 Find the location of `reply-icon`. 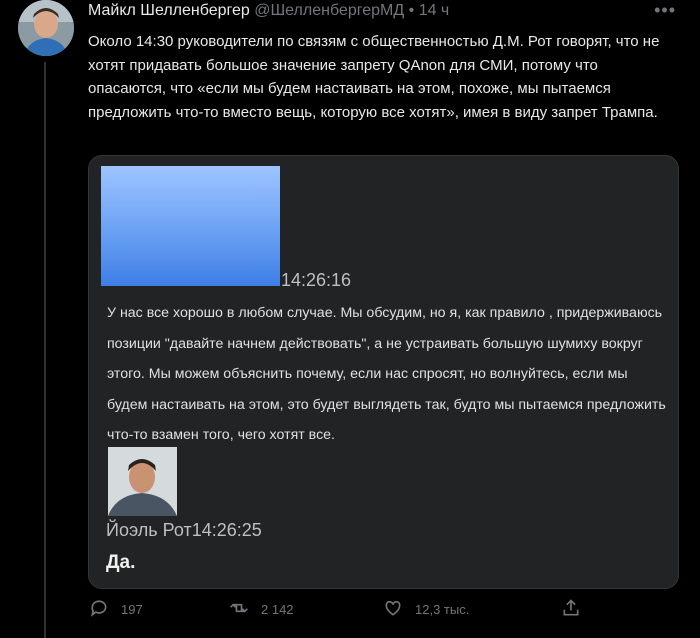

reply-icon is located at coordinates (99, 609).